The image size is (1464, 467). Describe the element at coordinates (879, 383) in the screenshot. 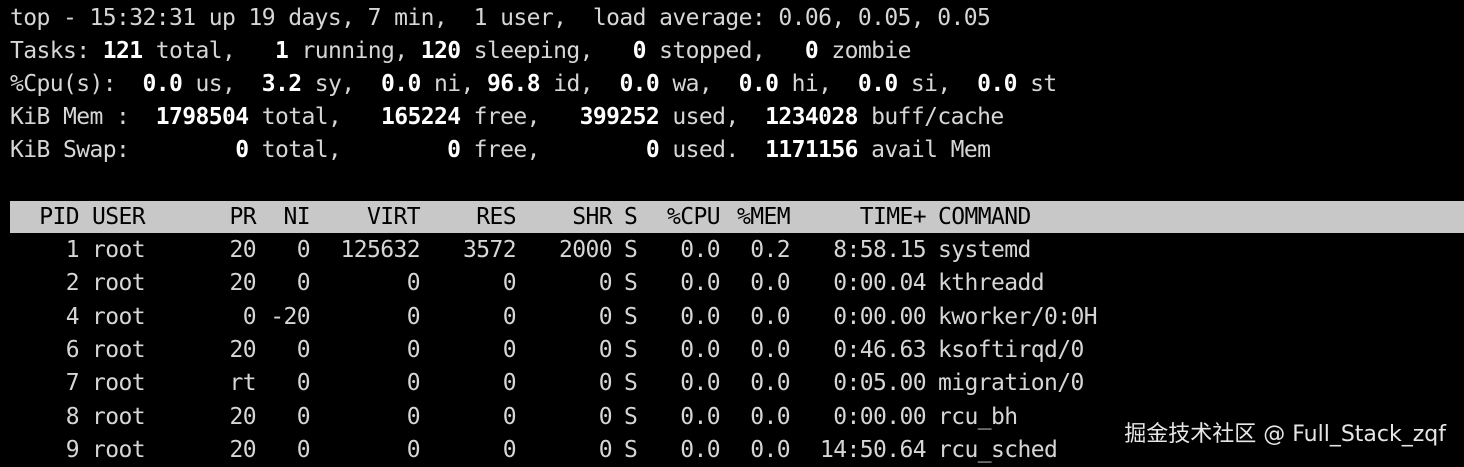

I see `cell-time: 0:05.00` at that location.